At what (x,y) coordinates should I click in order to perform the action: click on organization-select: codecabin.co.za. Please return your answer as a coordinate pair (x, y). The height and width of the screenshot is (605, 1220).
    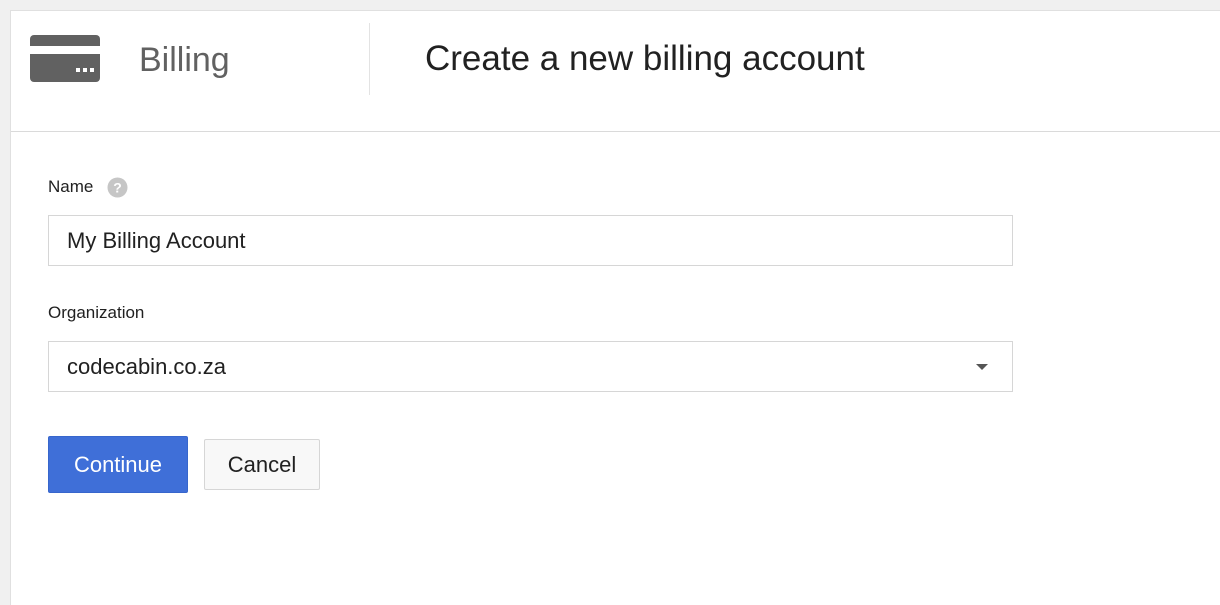
    Looking at the image, I should click on (530, 366).